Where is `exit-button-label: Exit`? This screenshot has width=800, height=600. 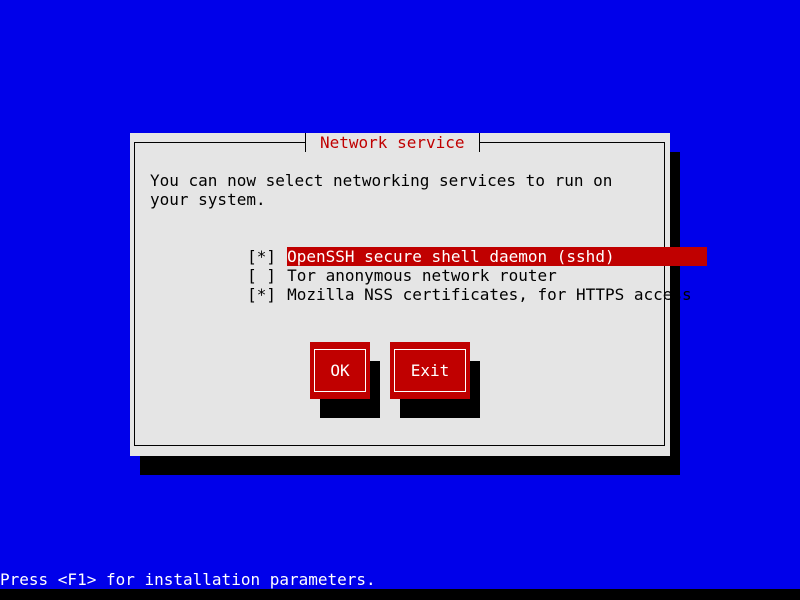 exit-button-label: Exit is located at coordinates (430, 370).